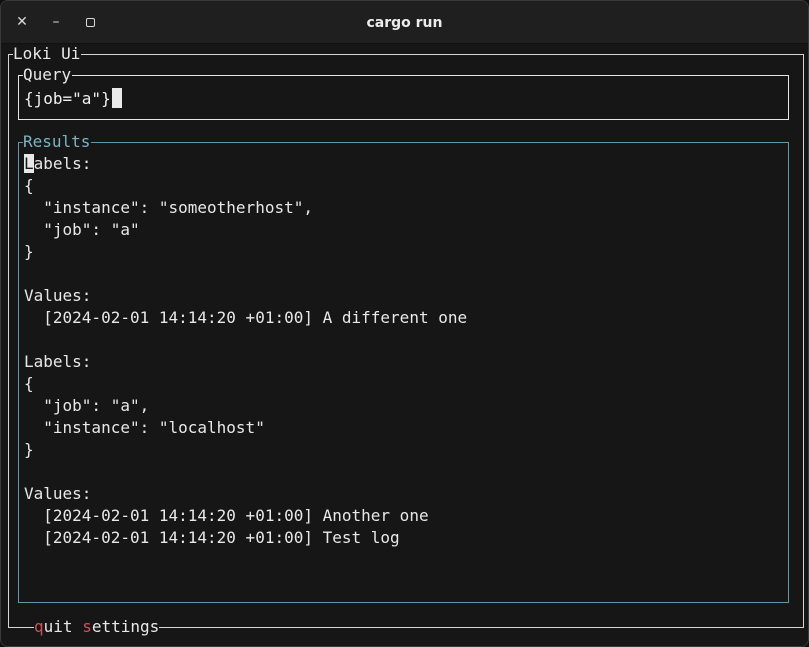 The height and width of the screenshot is (647, 809). Describe the element at coordinates (212, 537) in the screenshot. I see `result-line: [2024-02-01 14:14:20 +01:00] Test log` at that location.